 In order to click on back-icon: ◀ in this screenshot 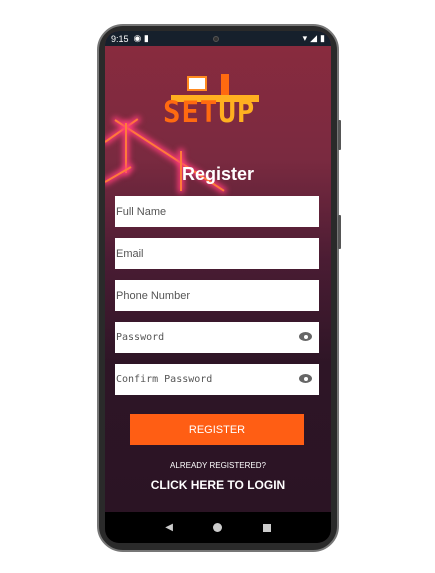, I will do `click(169, 527)`.